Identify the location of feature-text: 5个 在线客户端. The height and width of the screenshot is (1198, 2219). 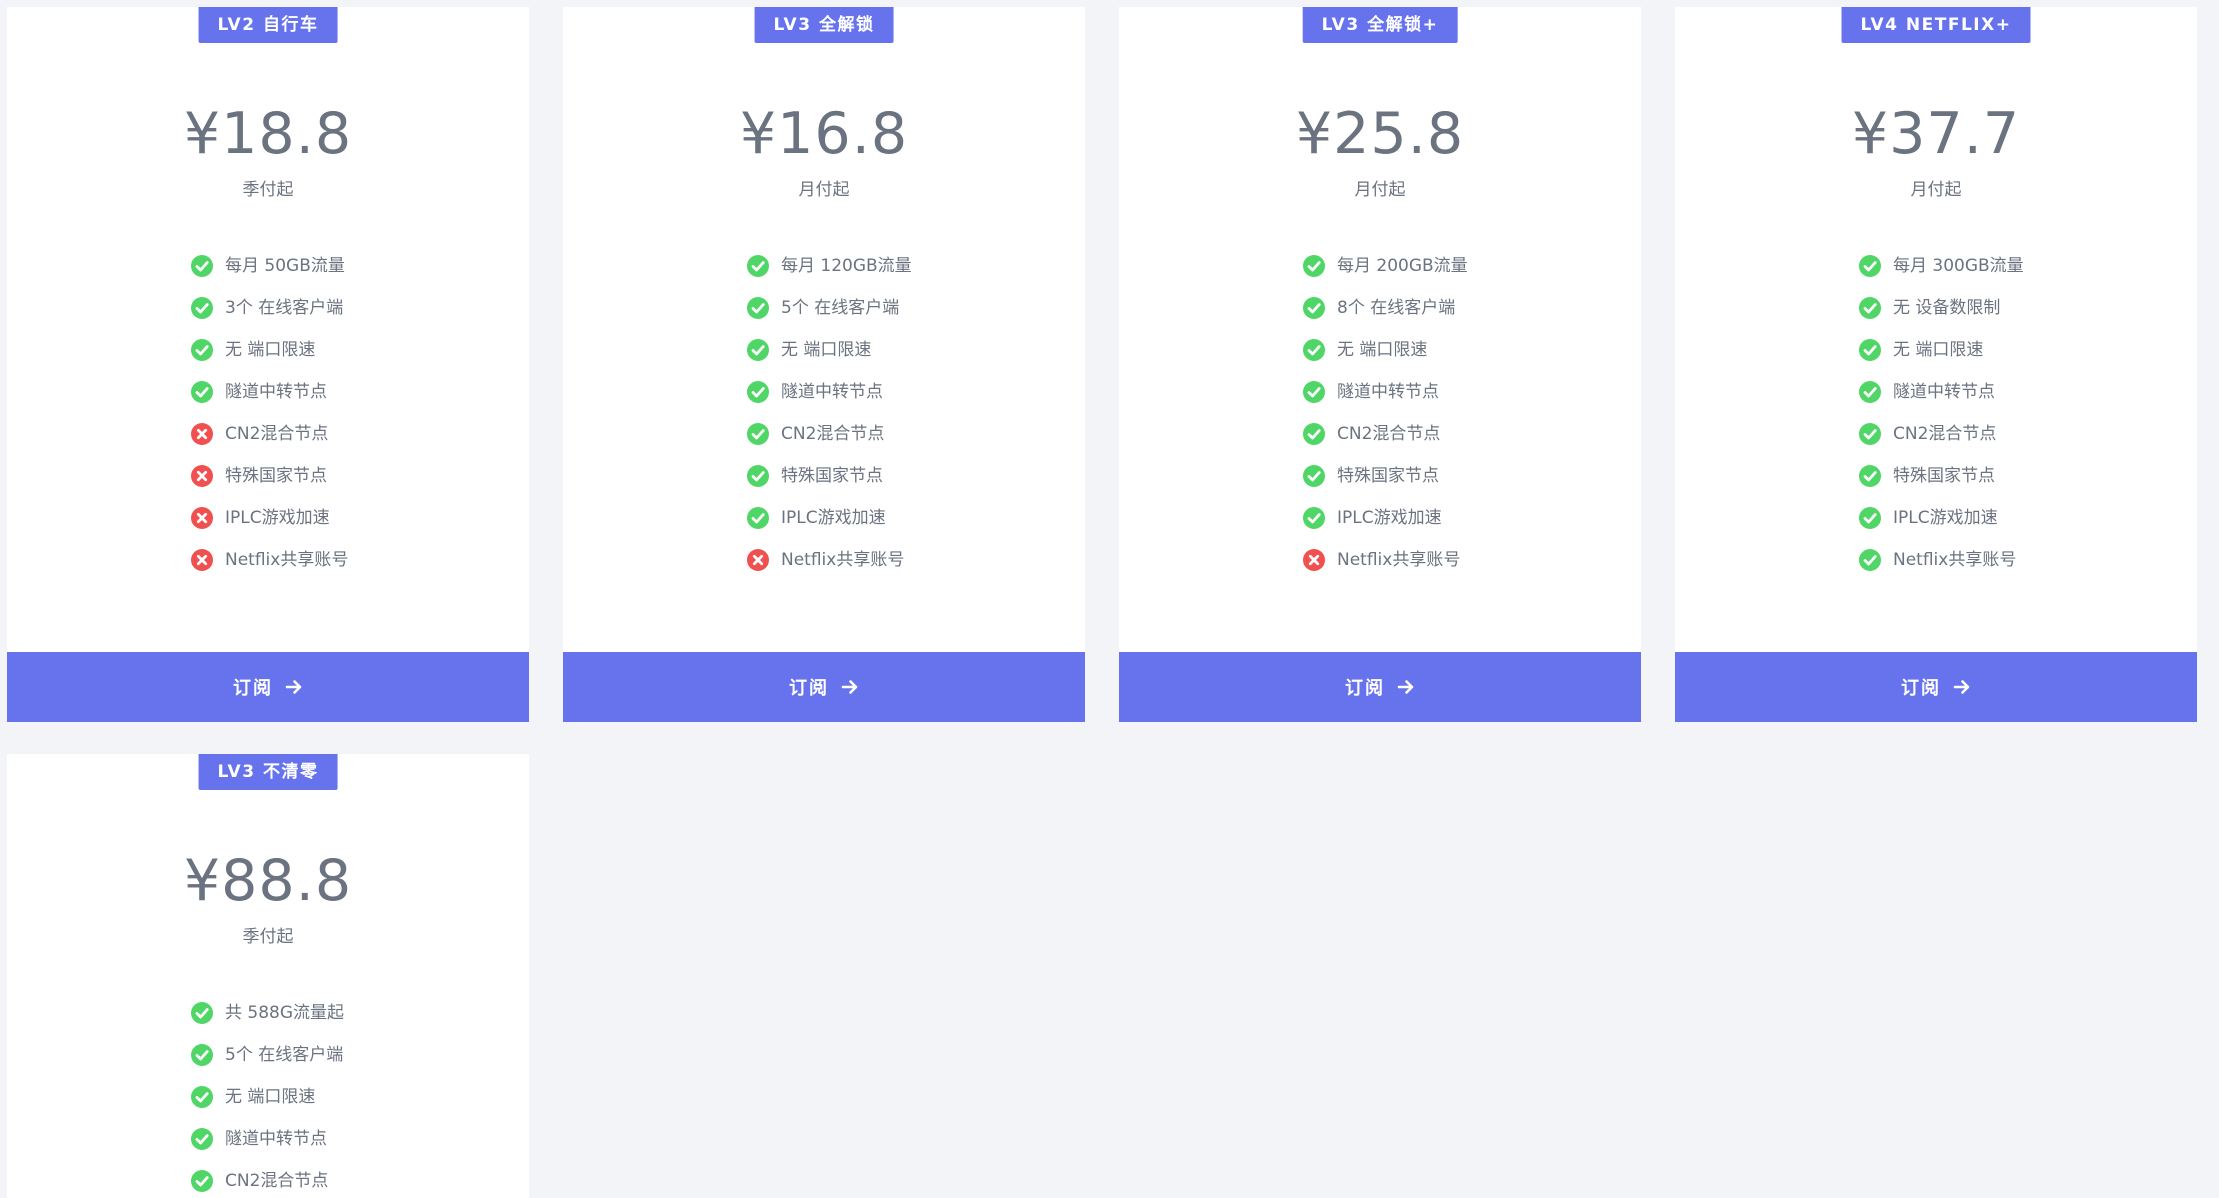
(284, 1055).